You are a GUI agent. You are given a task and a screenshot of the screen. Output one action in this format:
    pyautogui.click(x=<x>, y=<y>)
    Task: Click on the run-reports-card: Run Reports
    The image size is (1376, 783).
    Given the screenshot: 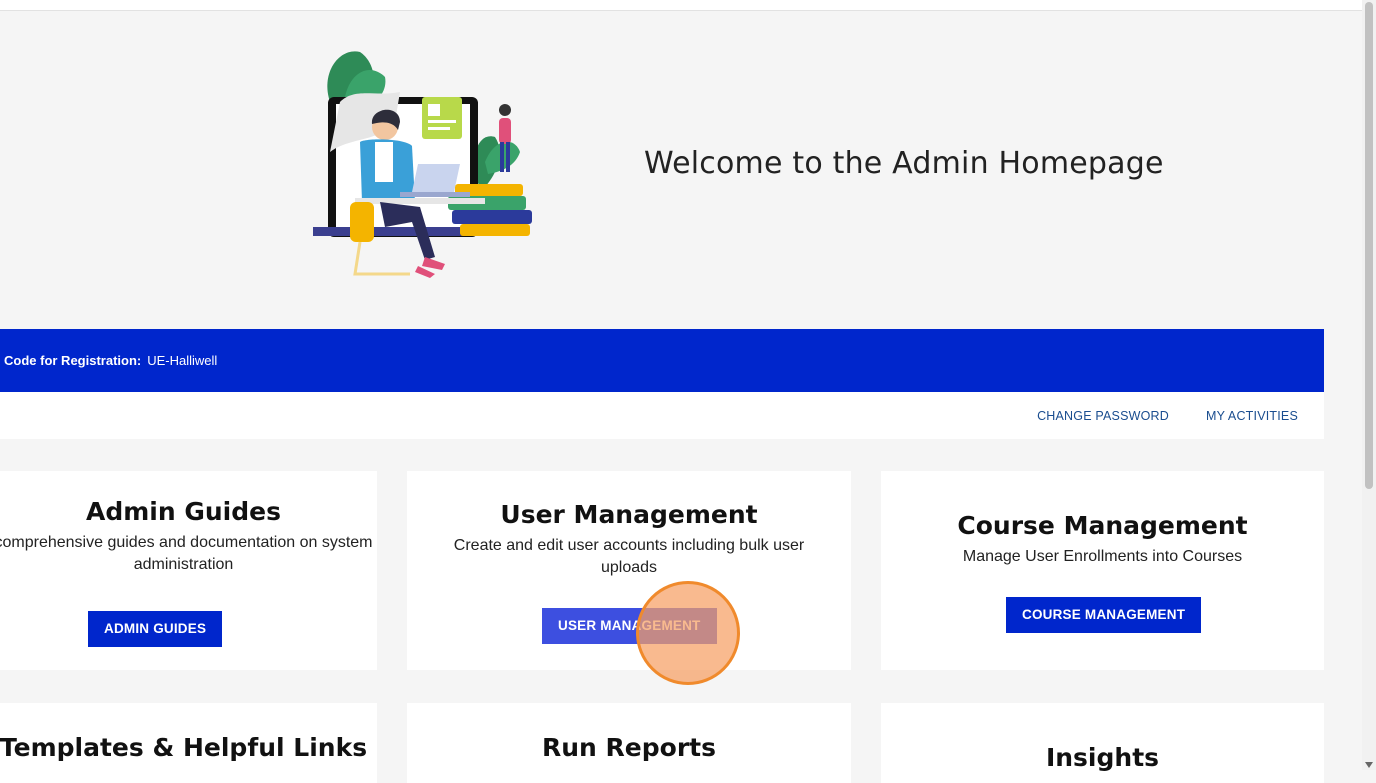 What is the action you would take?
    pyautogui.click(x=629, y=743)
    